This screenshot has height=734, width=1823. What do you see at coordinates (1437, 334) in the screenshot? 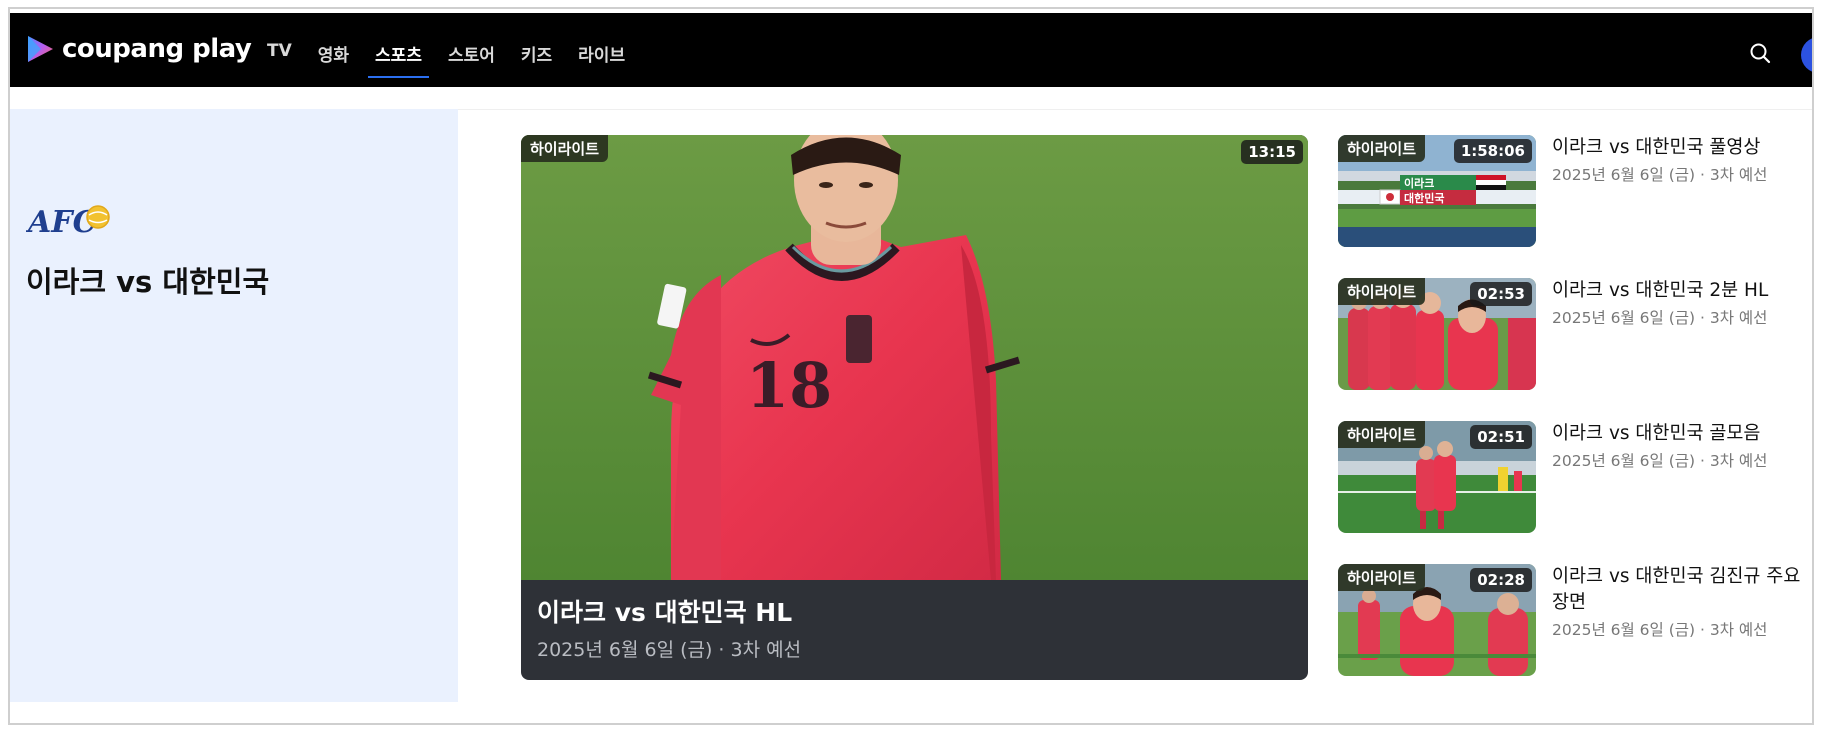
I see `video-thumbnail: 하이라이트 02:53` at bounding box center [1437, 334].